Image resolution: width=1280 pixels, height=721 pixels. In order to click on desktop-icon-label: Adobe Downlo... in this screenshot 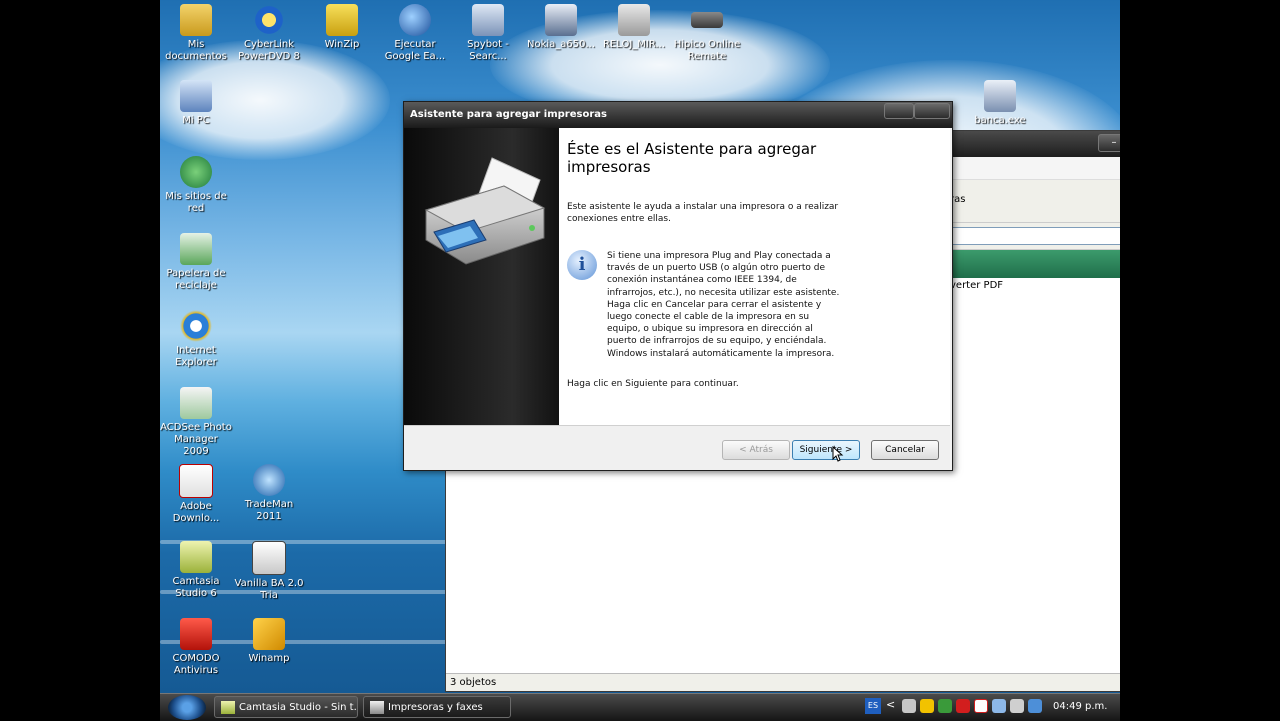, I will do `click(196, 512)`.